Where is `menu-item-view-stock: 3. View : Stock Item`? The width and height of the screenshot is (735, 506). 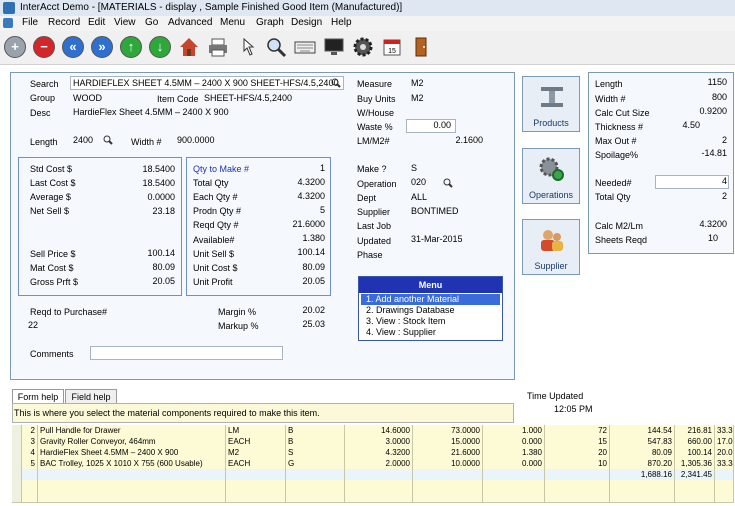
menu-item-view-stock: 3. View : Stock Item is located at coordinates (430, 321).